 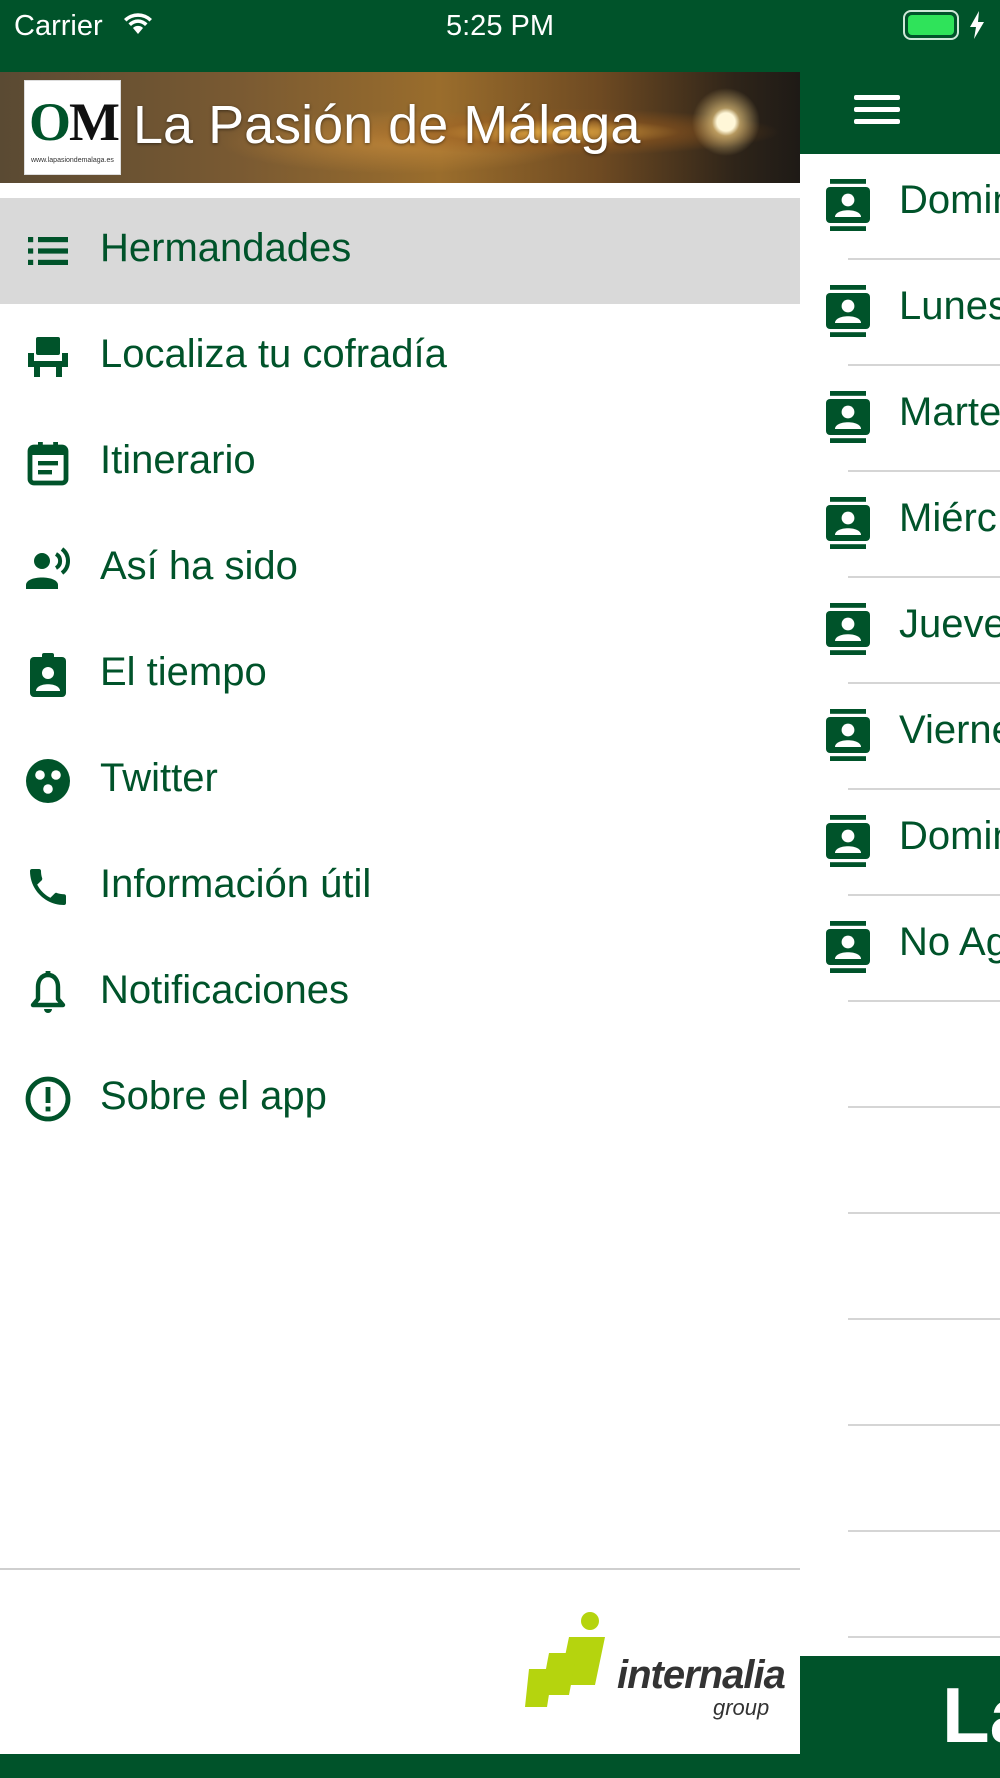 What do you see at coordinates (971, 1715) in the screenshot?
I see `bottom-banner-text: La` at bounding box center [971, 1715].